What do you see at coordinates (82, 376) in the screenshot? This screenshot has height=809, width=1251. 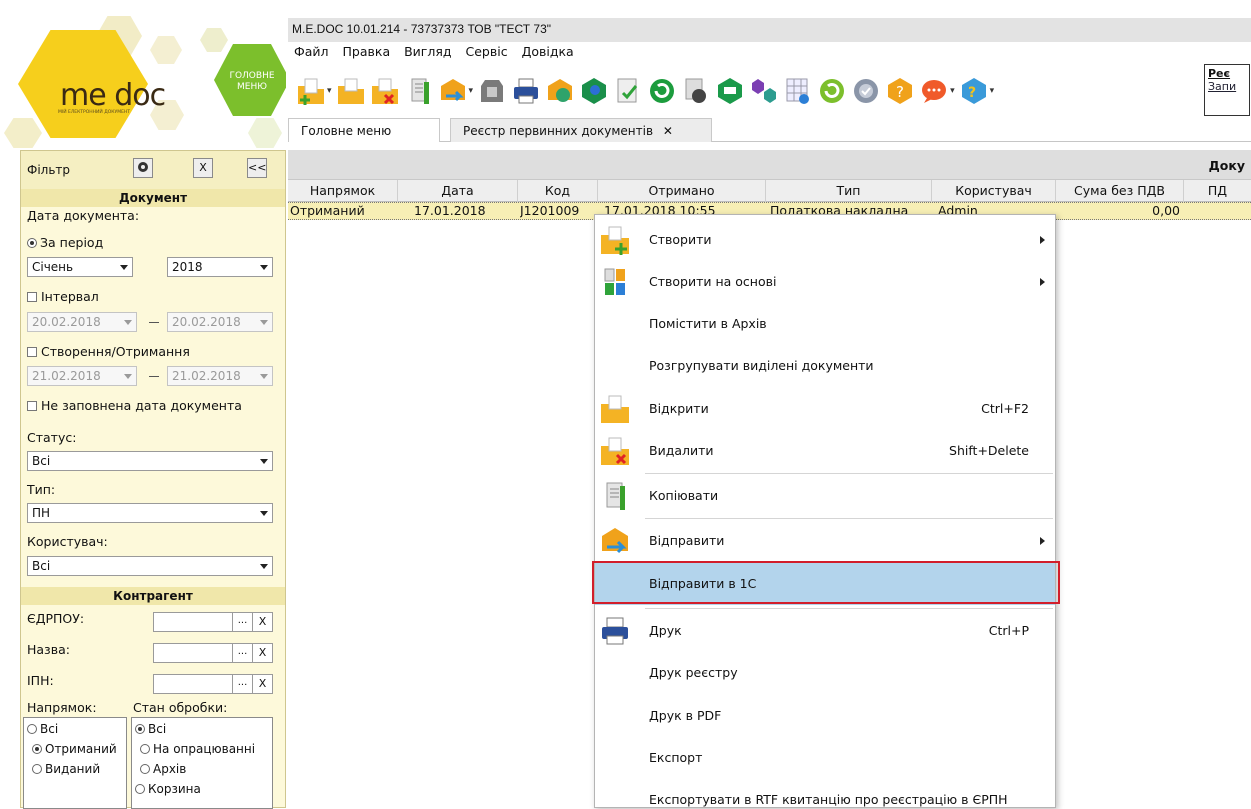 I see `created-from-date: 21.02.2018` at bounding box center [82, 376].